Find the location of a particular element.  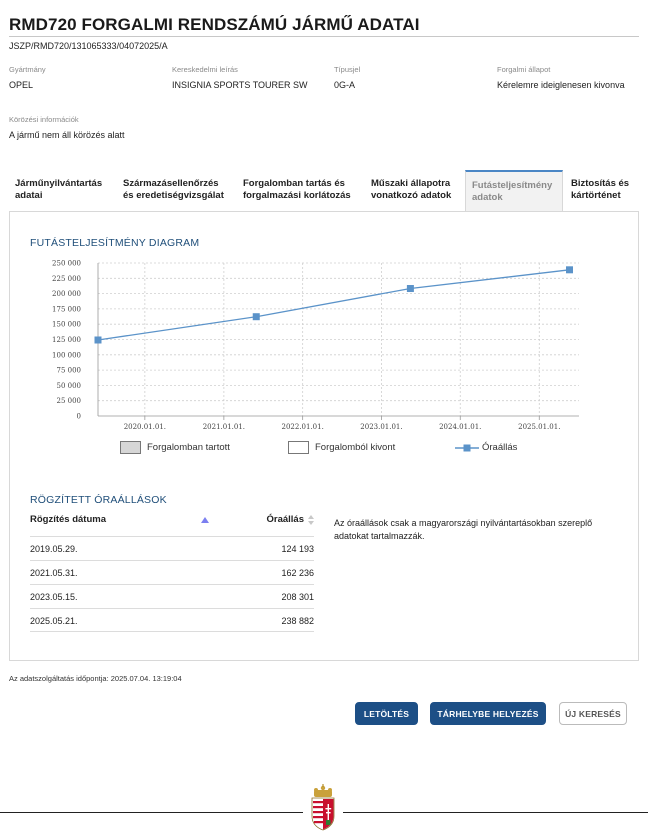

tab-label: Futásteljesítmény is located at coordinates (512, 185).